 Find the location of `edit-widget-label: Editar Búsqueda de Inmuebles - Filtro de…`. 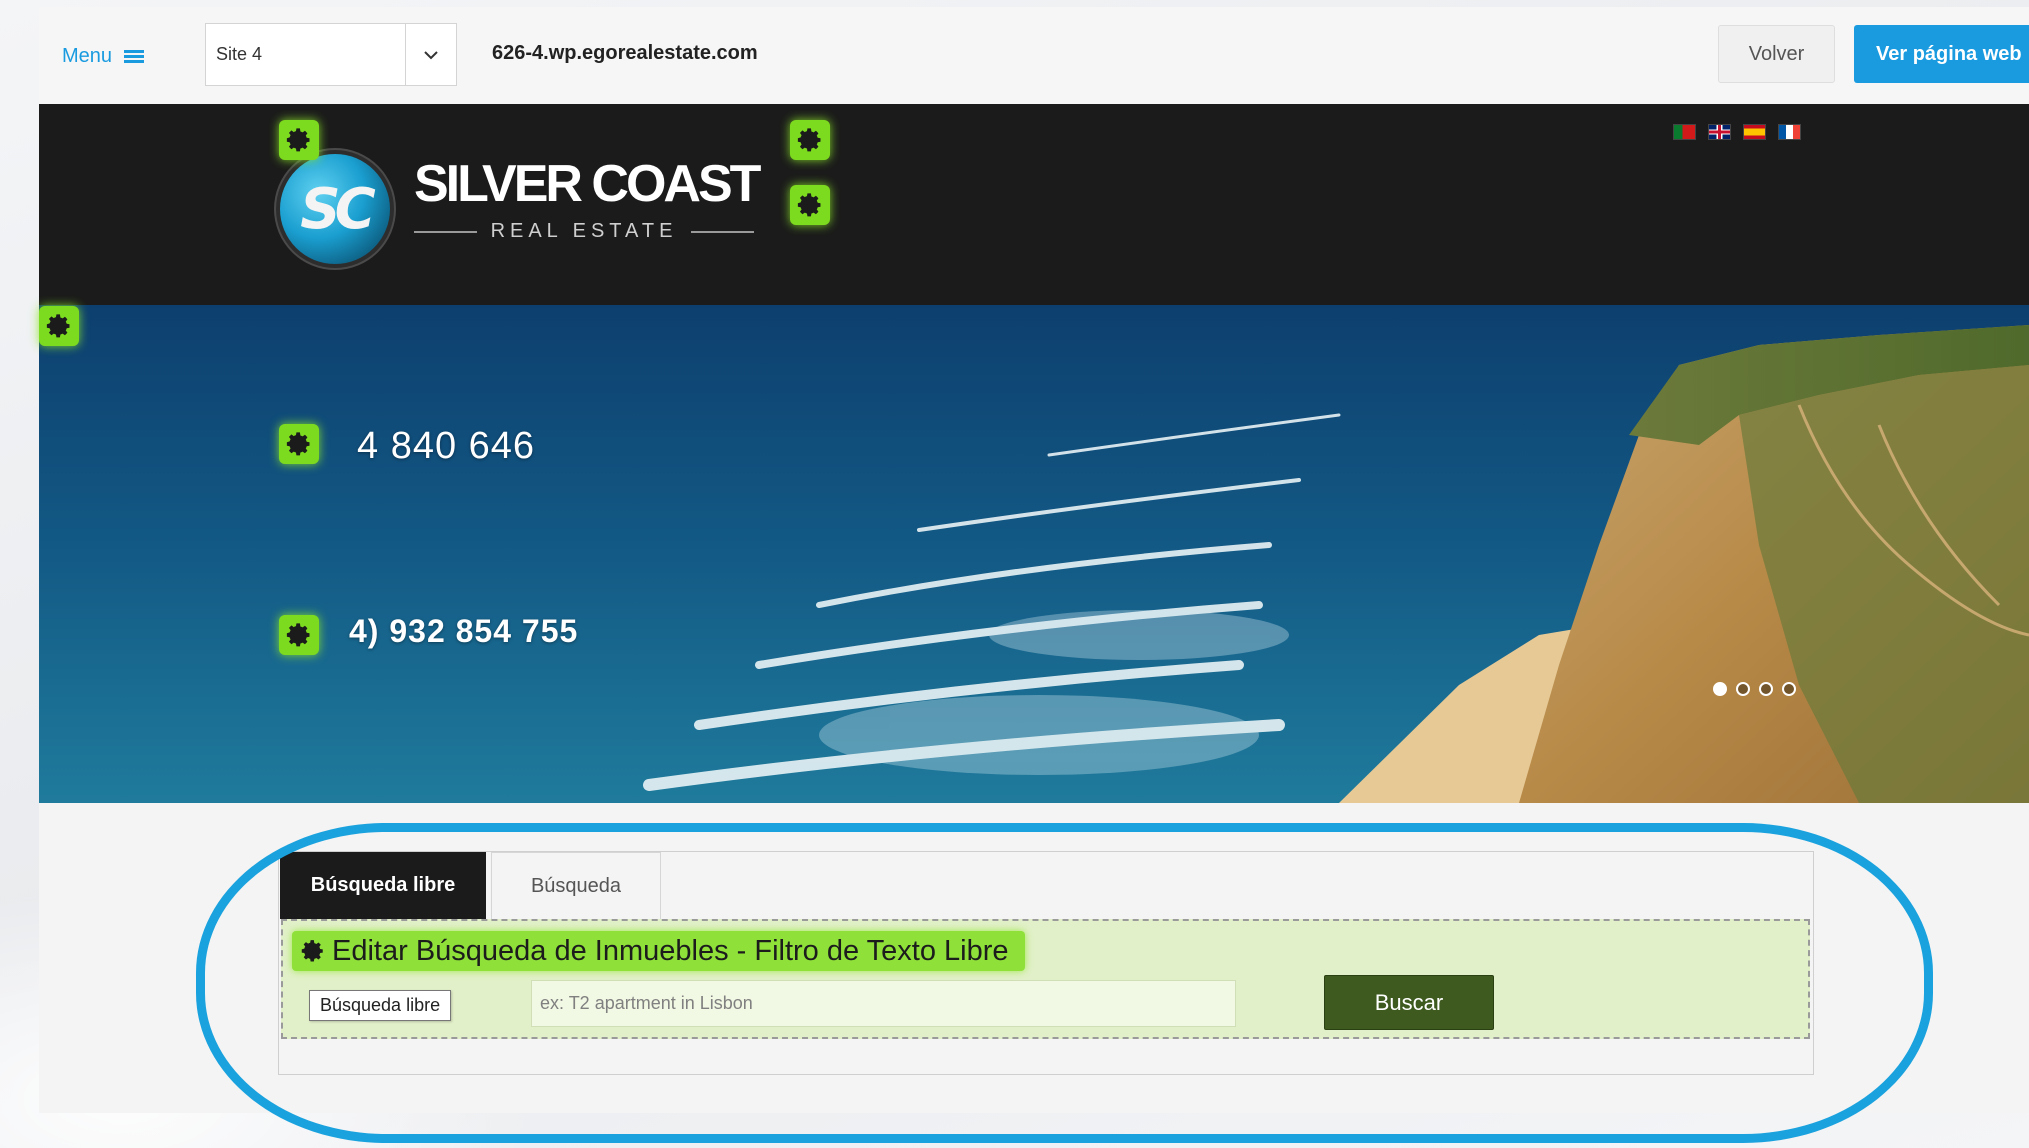

edit-widget-label: Editar Búsqueda de Inmuebles - Filtro de… is located at coordinates (670, 950).